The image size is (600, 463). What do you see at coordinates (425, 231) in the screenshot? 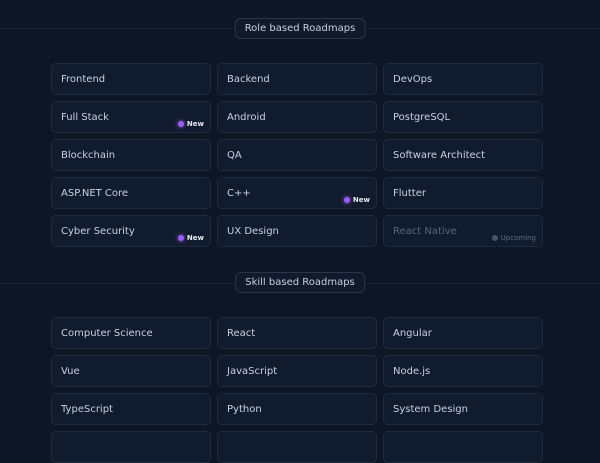
I see `roadmap-card-label: React Native` at bounding box center [425, 231].